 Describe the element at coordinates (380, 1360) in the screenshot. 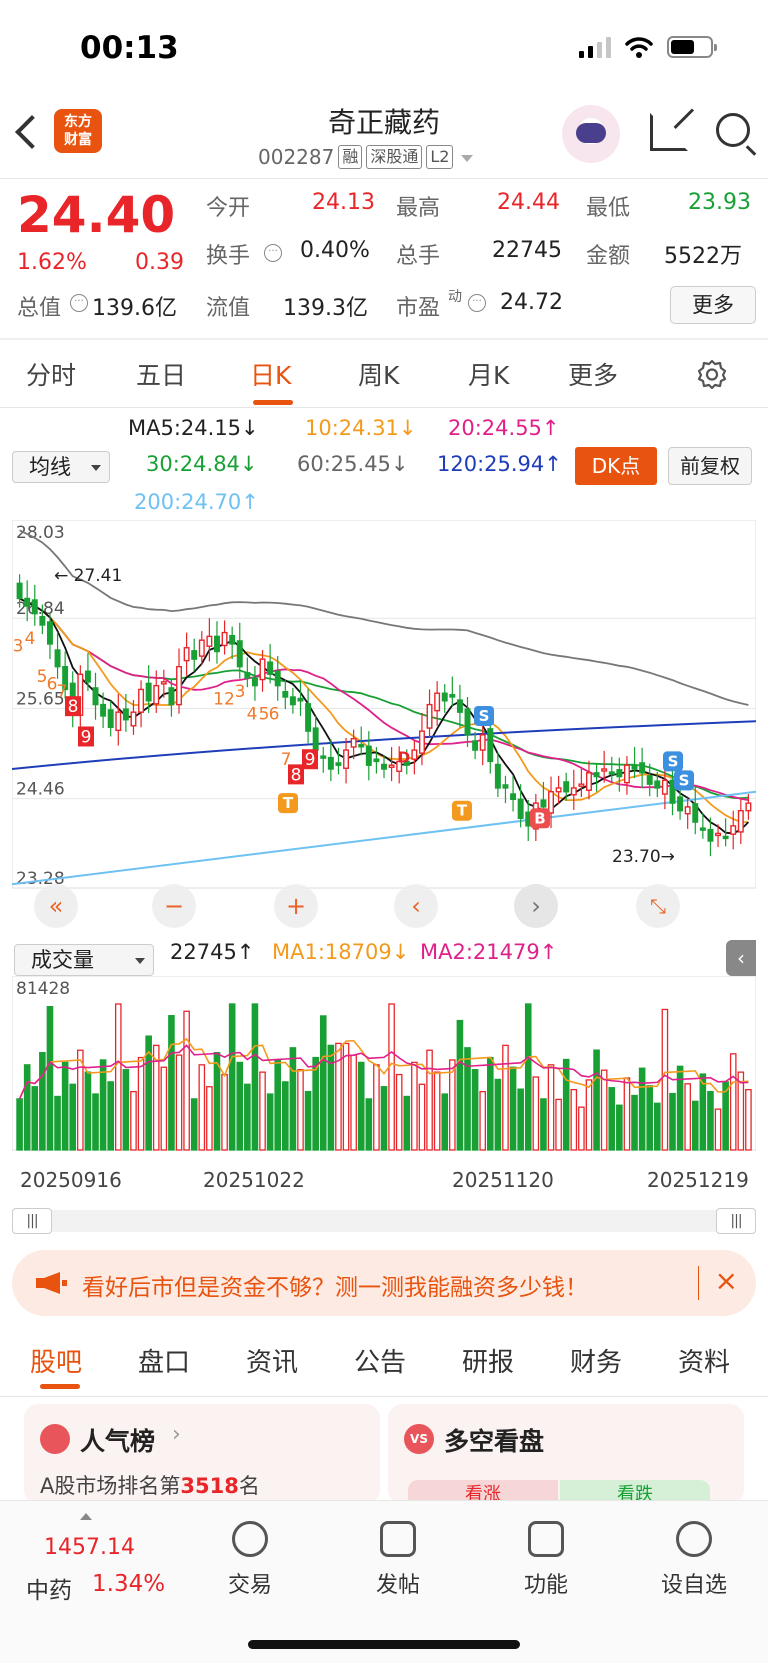

I see `tab-announcements: 公告` at that location.